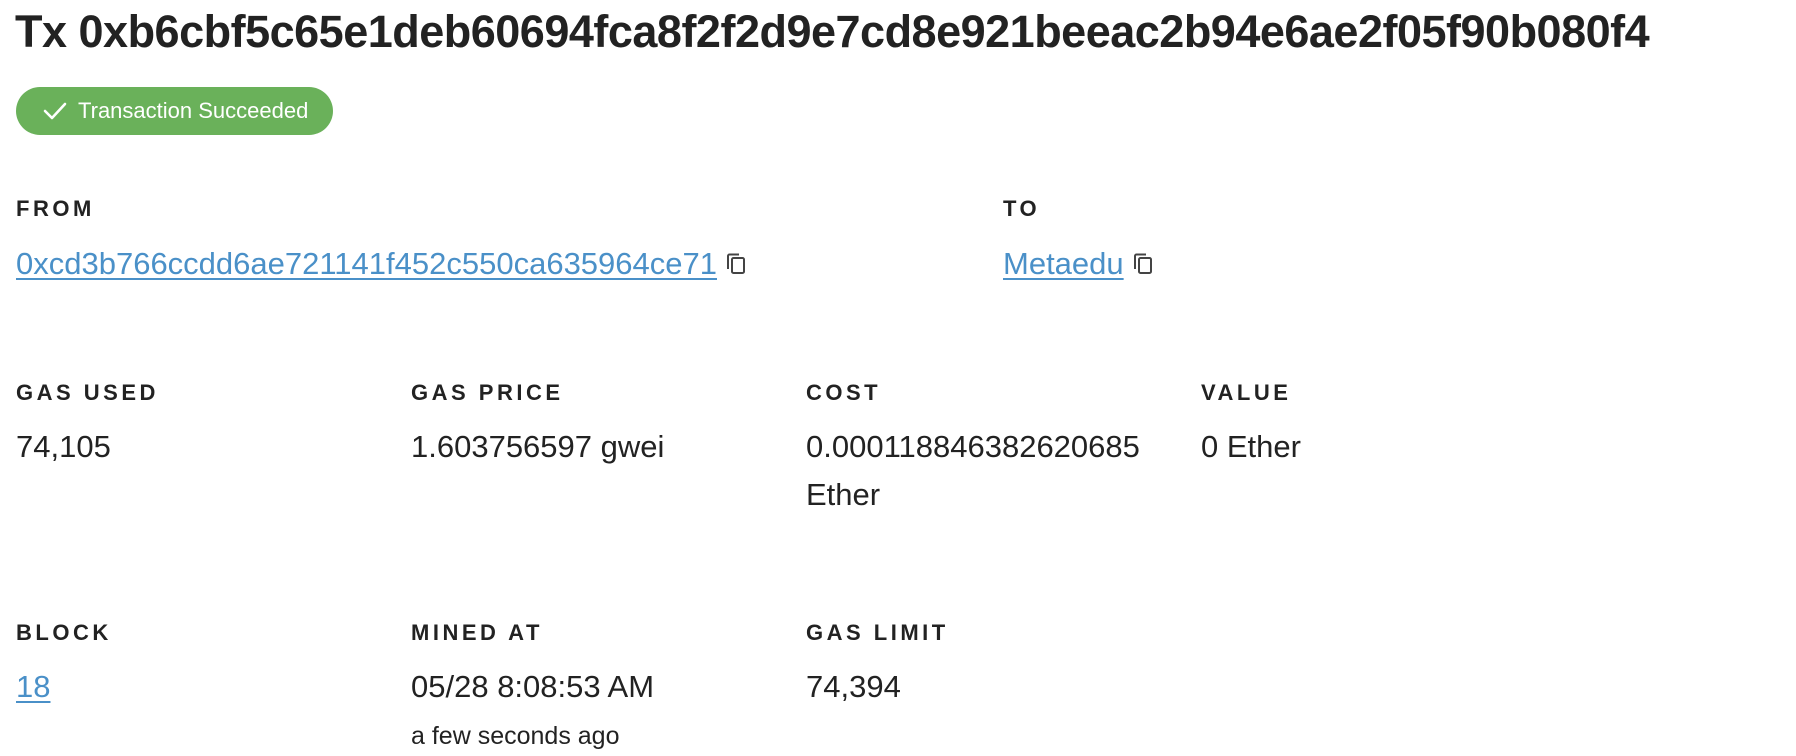 The width and height of the screenshot is (1796, 756). I want to click on block-link: 18, so click(33, 686).